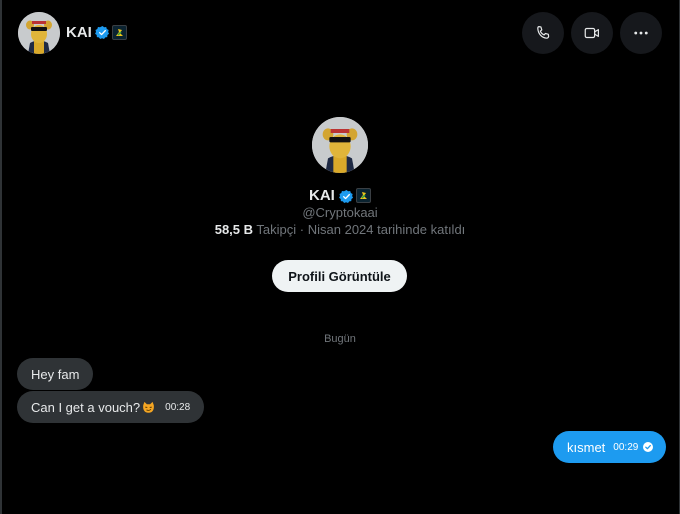 The height and width of the screenshot is (514, 680). I want to click on profile-avatar, so click(340, 145).